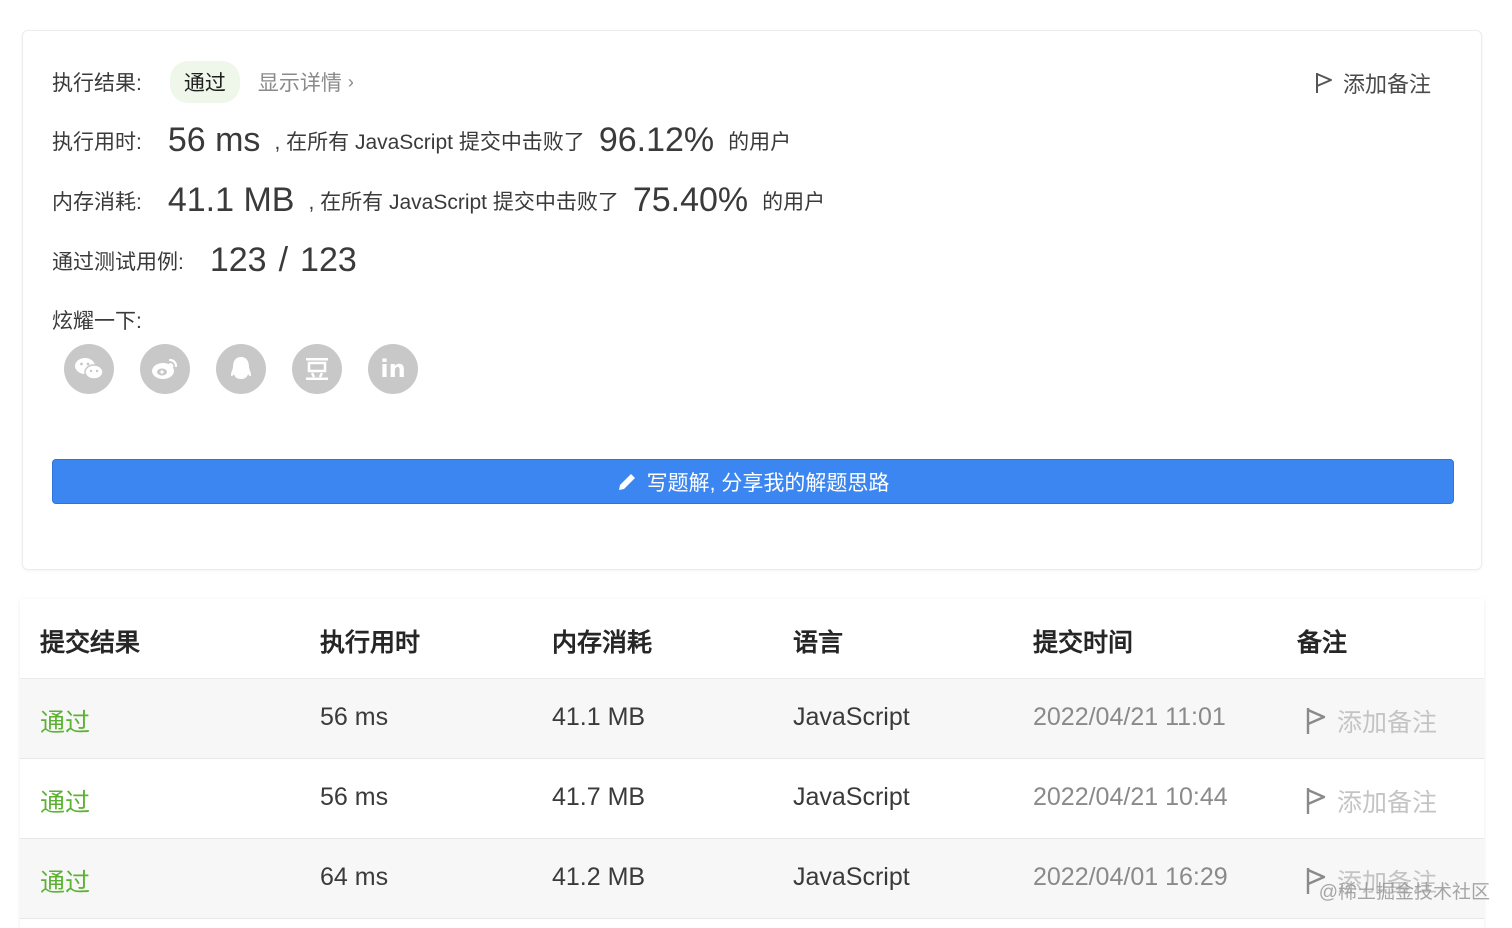 Image resolution: width=1512 pixels, height=928 pixels. I want to click on weibo-icon, so click(165, 369).